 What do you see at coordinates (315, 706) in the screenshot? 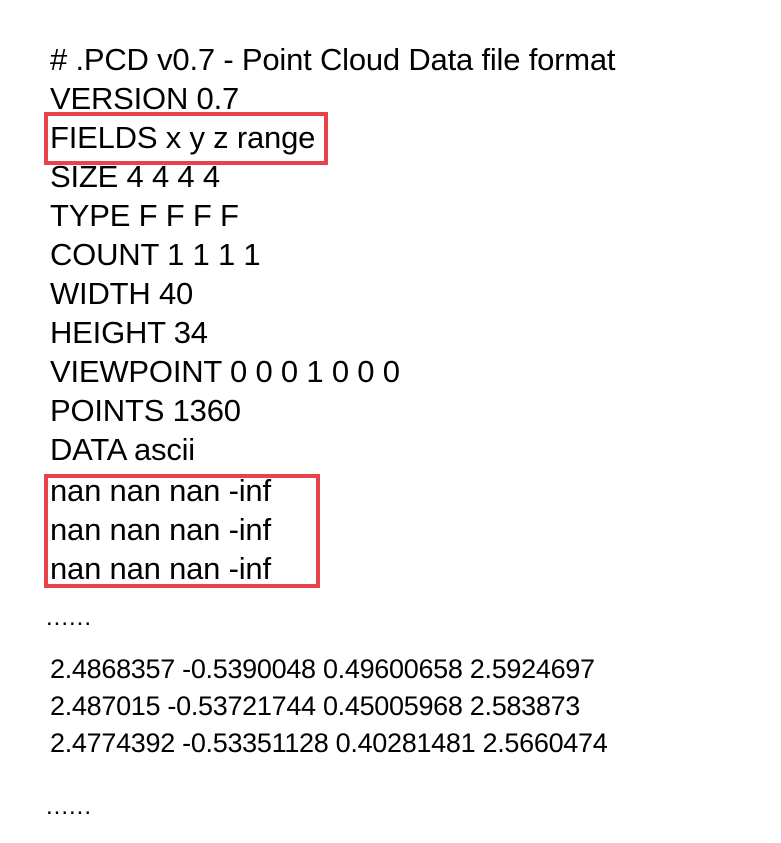
I see `data-row: 2.487015 -0.53721744 0.45005968 2.583873` at bounding box center [315, 706].